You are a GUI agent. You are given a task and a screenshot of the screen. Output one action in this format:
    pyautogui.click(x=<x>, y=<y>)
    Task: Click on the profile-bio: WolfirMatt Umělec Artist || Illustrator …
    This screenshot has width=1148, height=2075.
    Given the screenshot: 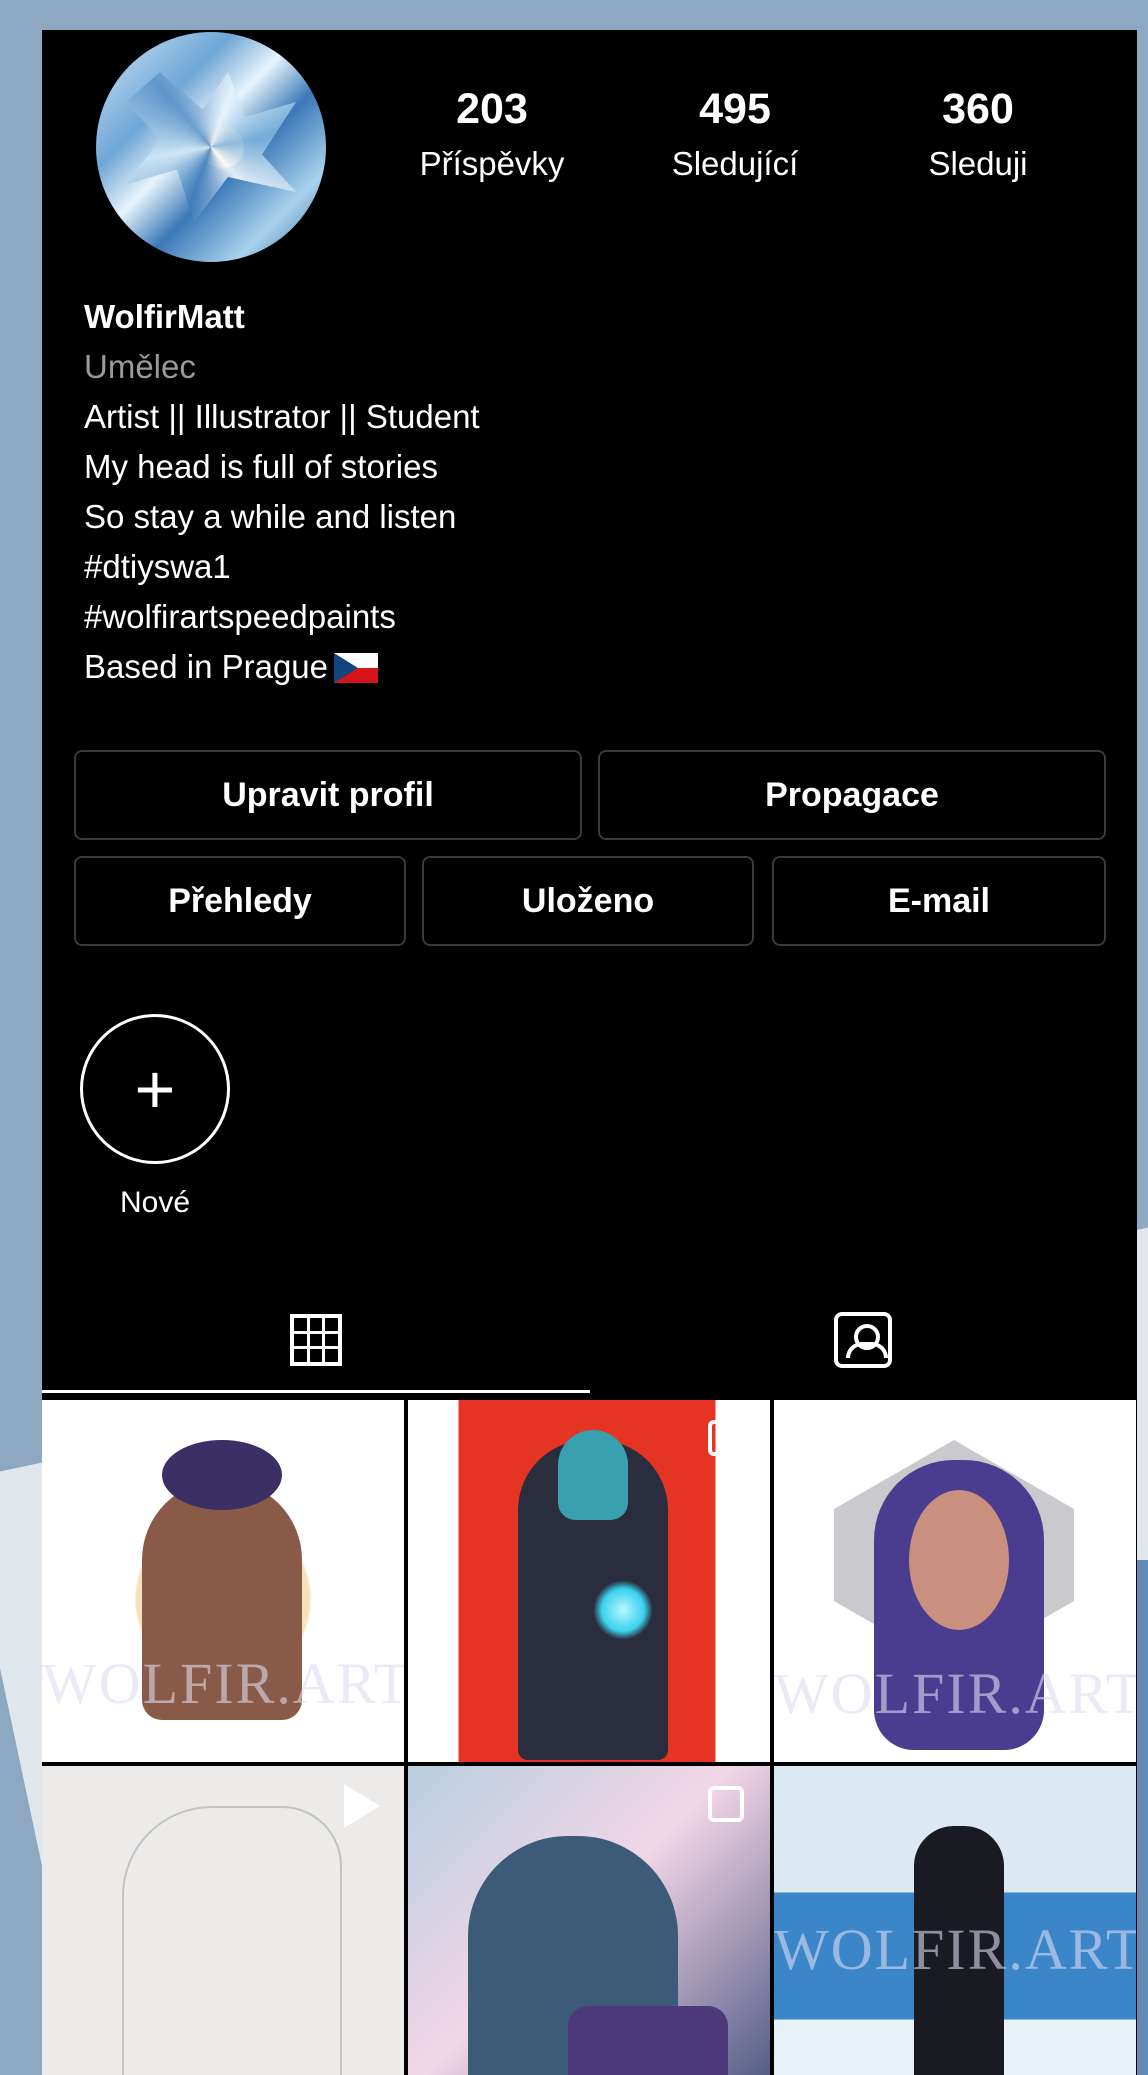 What is the action you would take?
    pyautogui.click(x=282, y=492)
    